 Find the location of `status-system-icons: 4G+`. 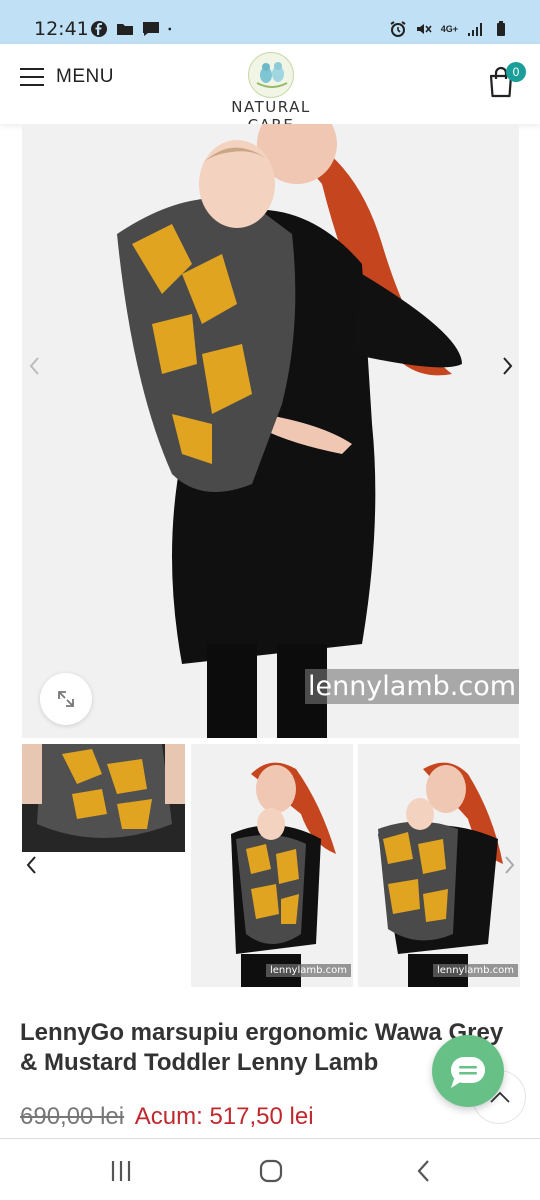

status-system-icons: 4G+ is located at coordinates (449, 29).